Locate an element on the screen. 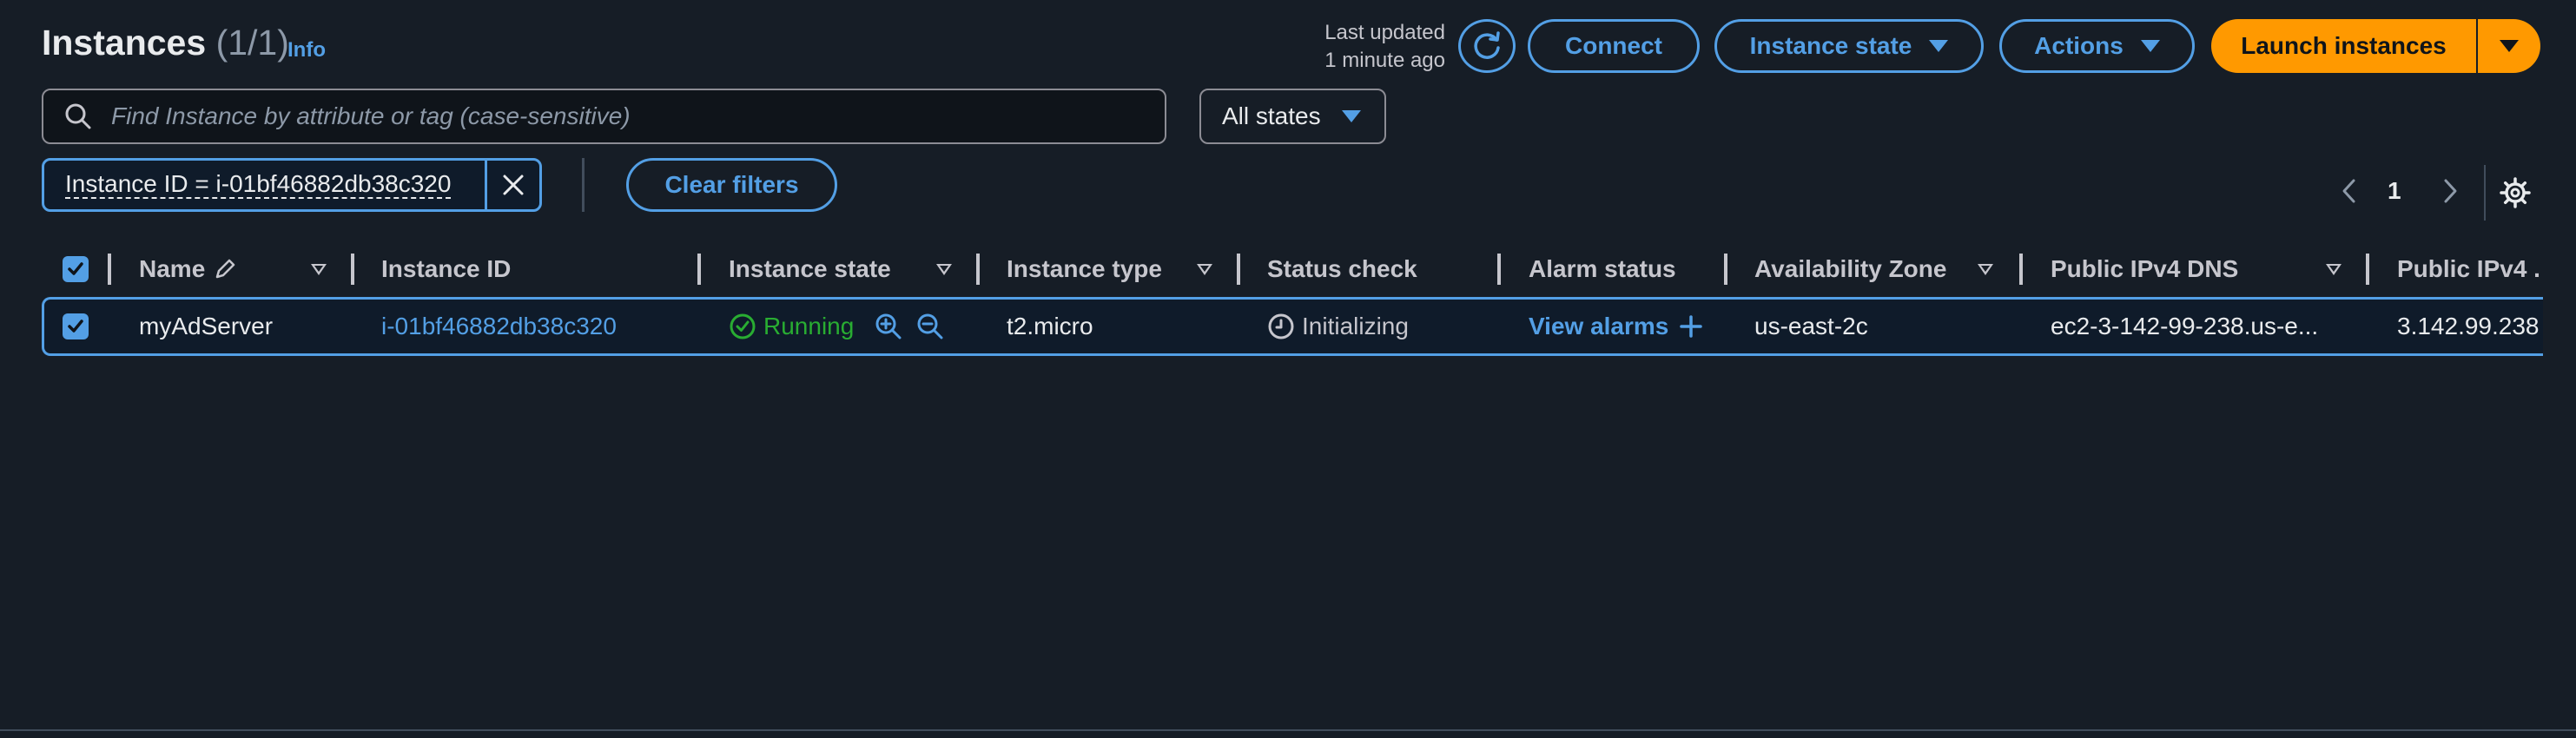  filter-token-label-wrap: Instance ID = i-01bf46882db38c320 is located at coordinates (265, 185).